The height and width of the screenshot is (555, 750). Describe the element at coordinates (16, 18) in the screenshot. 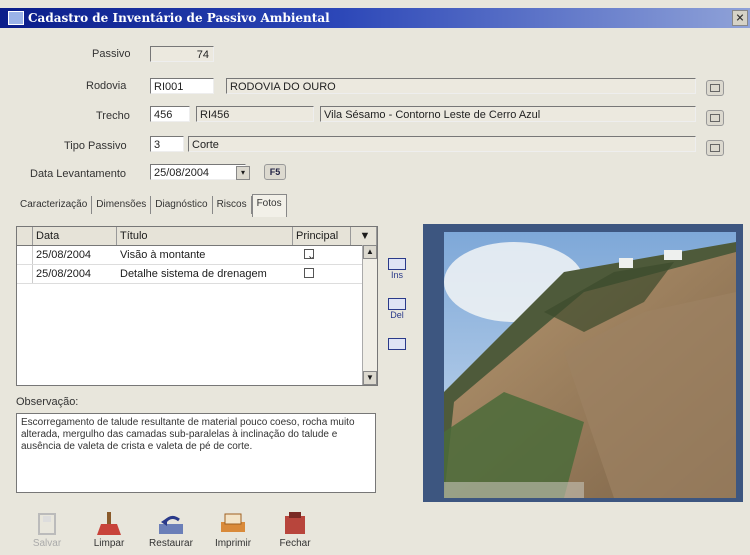

I see `app-icon` at that location.